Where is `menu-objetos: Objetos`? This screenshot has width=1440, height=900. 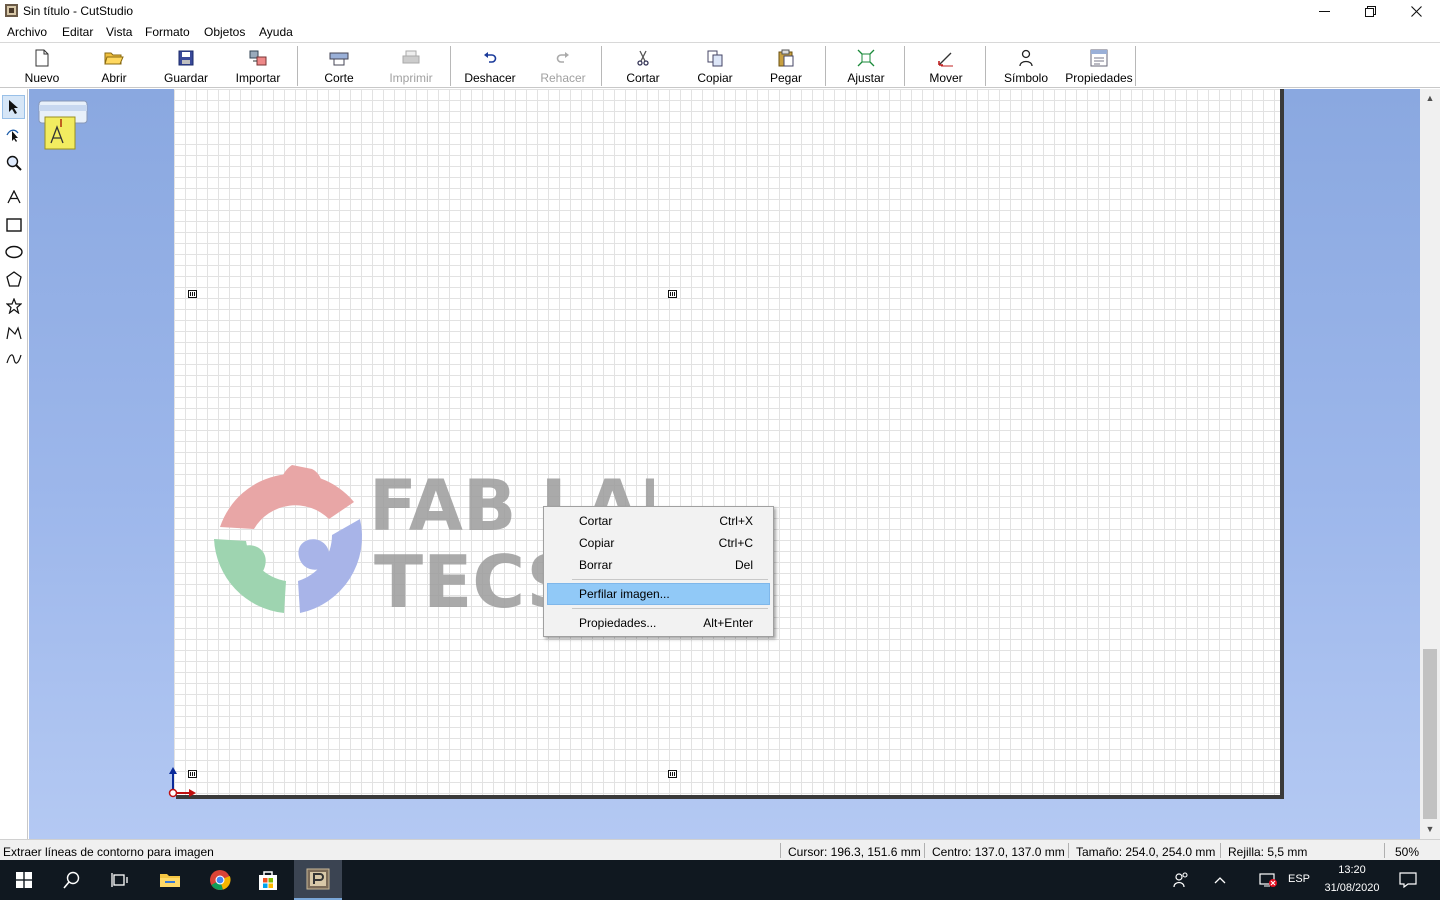
menu-objetos: Objetos is located at coordinates (224, 32).